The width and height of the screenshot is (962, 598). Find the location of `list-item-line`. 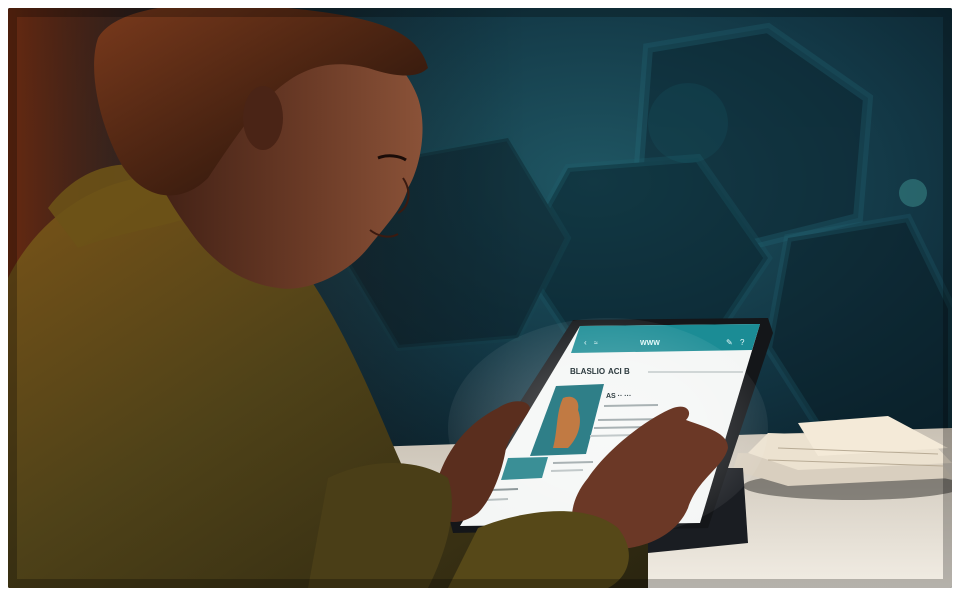

list-item-line is located at coordinates (504, 489).